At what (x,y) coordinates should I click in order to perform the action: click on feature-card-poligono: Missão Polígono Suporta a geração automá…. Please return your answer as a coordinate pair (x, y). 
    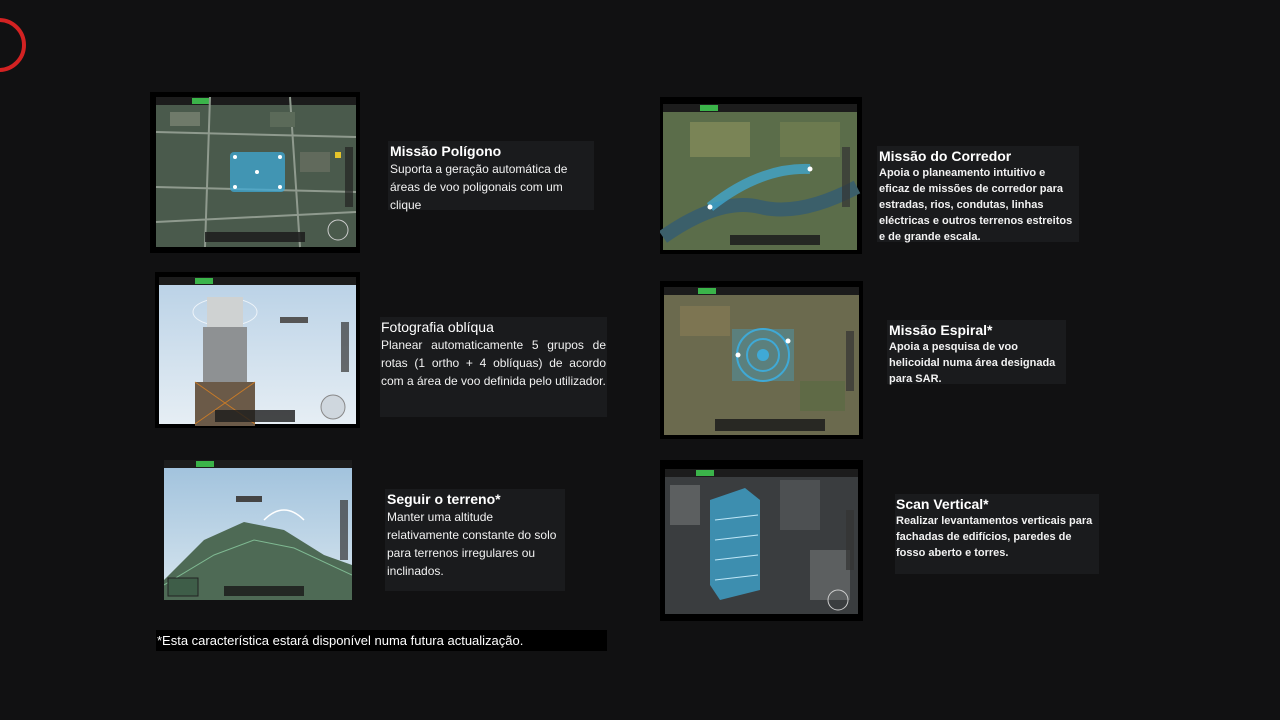
    Looking at the image, I should click on (491, 176).